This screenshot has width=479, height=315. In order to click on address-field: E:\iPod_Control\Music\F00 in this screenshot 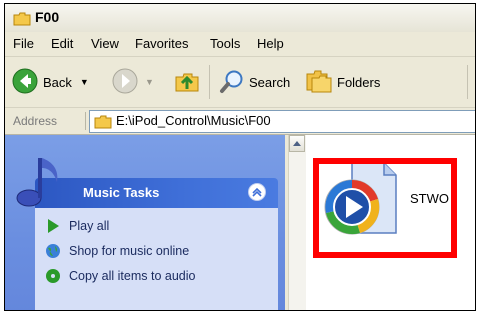, I will do `click(282, 121)`.